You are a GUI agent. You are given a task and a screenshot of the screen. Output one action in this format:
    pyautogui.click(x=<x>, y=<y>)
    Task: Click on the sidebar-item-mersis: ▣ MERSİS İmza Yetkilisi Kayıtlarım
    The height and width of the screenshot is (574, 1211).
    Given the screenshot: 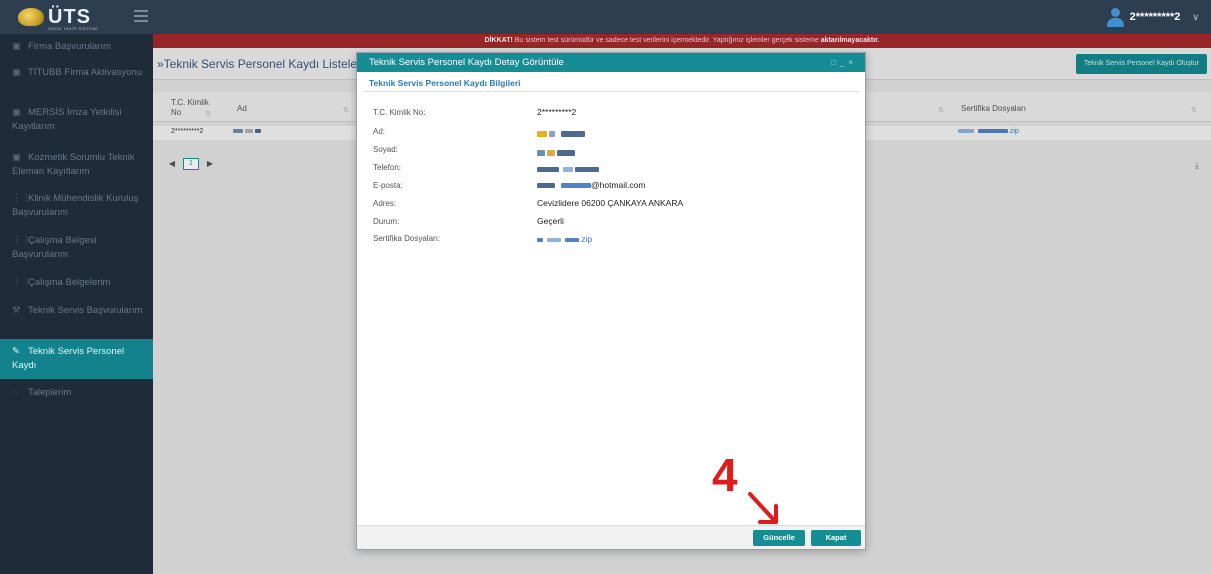 What is the action you would take?
    pyautogui.click(x=76, y=120)
    